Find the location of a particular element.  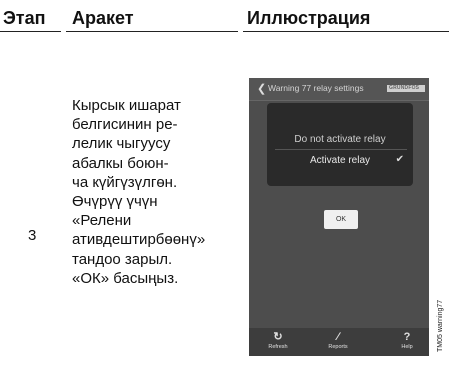

top-bar: ❮ Warning 77 relay settings GRUNDFOS is located at coordinates (339, 89).